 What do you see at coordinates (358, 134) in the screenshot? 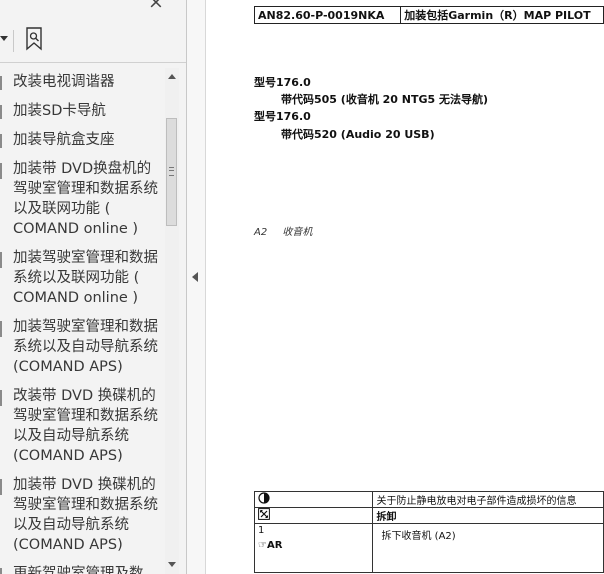
I see `model-detail: 带代码520 (Audio 20 USB)` at bounding box center [358, 134].